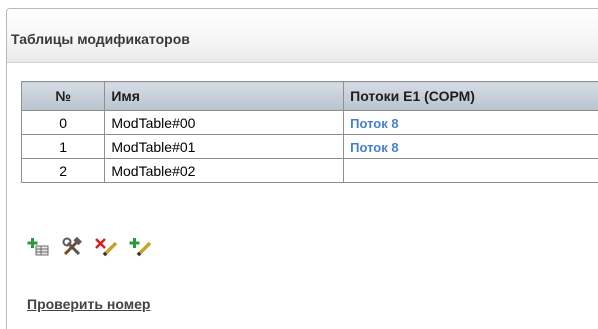 Image resolution: width=598 pixels, height=329 pixels. I want to click on column-header-name: Имя, so click(224, 96).